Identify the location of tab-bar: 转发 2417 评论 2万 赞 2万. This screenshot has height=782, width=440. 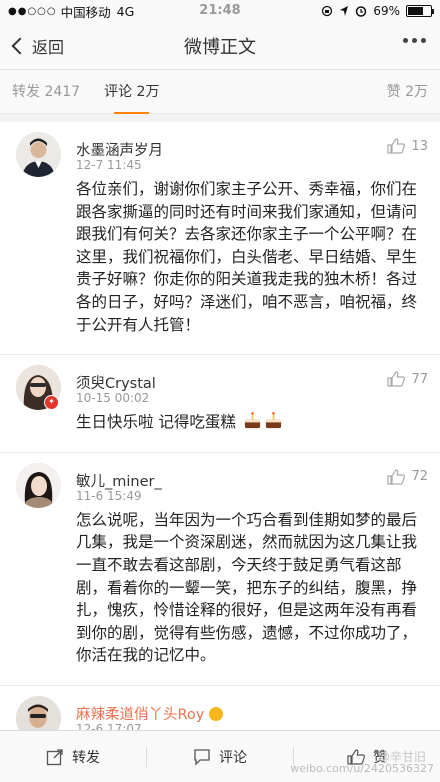
(220, 92).